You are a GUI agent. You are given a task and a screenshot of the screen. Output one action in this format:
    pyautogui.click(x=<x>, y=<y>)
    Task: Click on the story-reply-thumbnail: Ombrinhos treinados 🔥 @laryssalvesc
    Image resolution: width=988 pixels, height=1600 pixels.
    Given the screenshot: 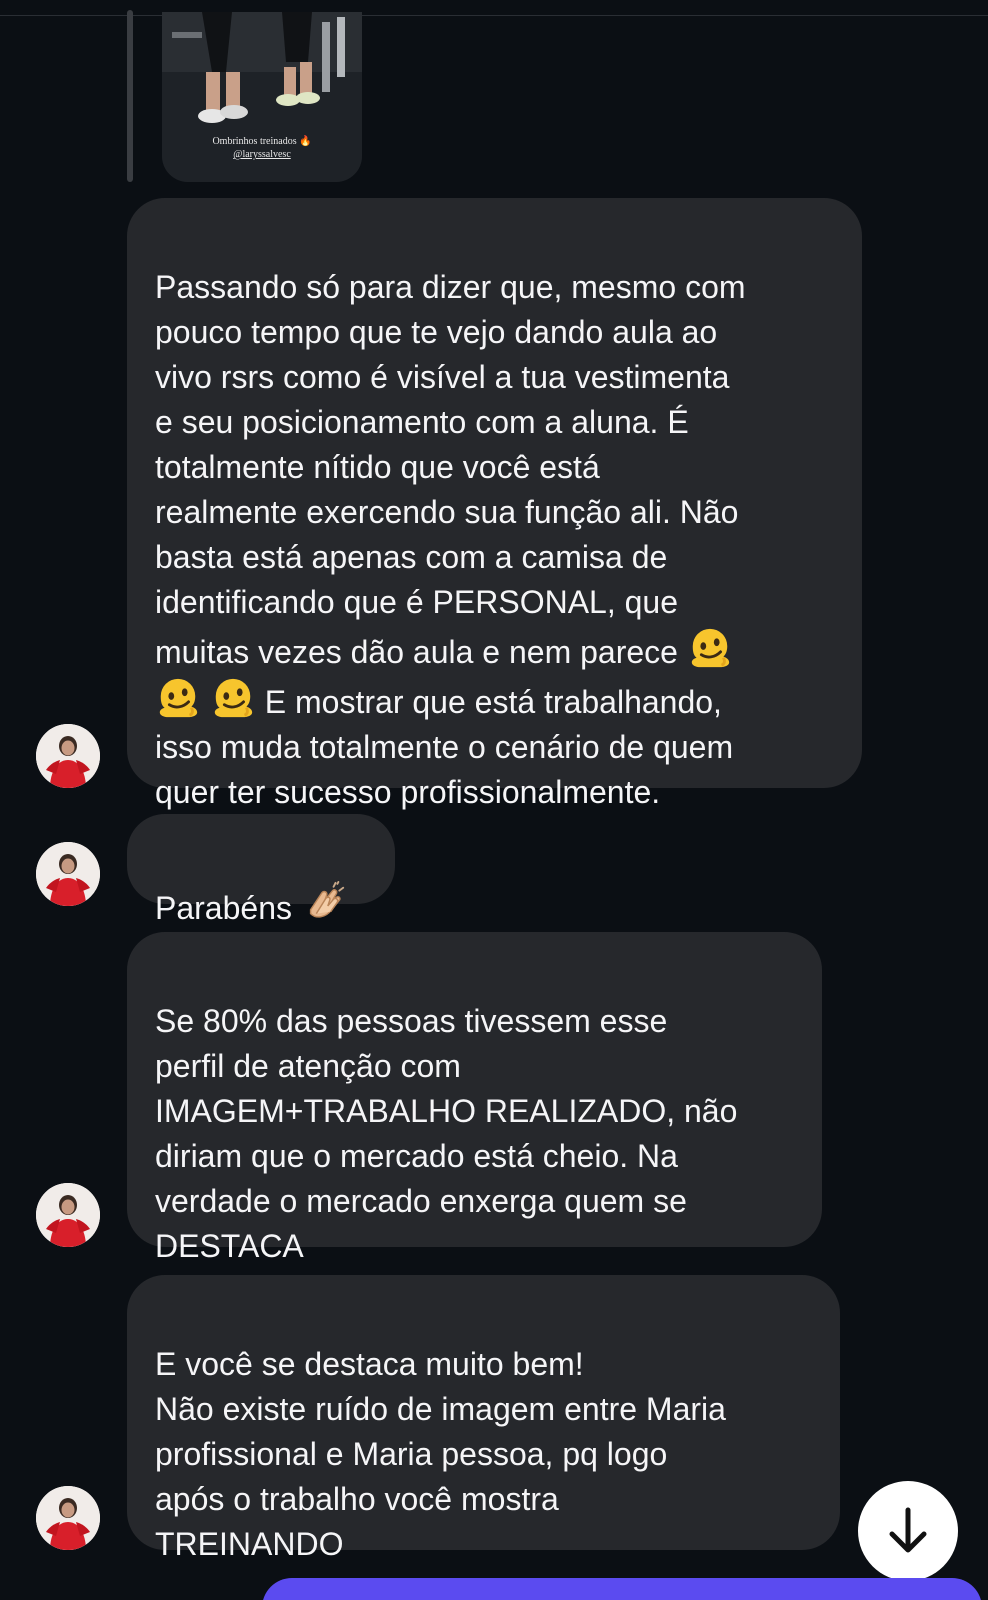 What is the action you would take?
    pyautogui.click(x=262, y=97)
    